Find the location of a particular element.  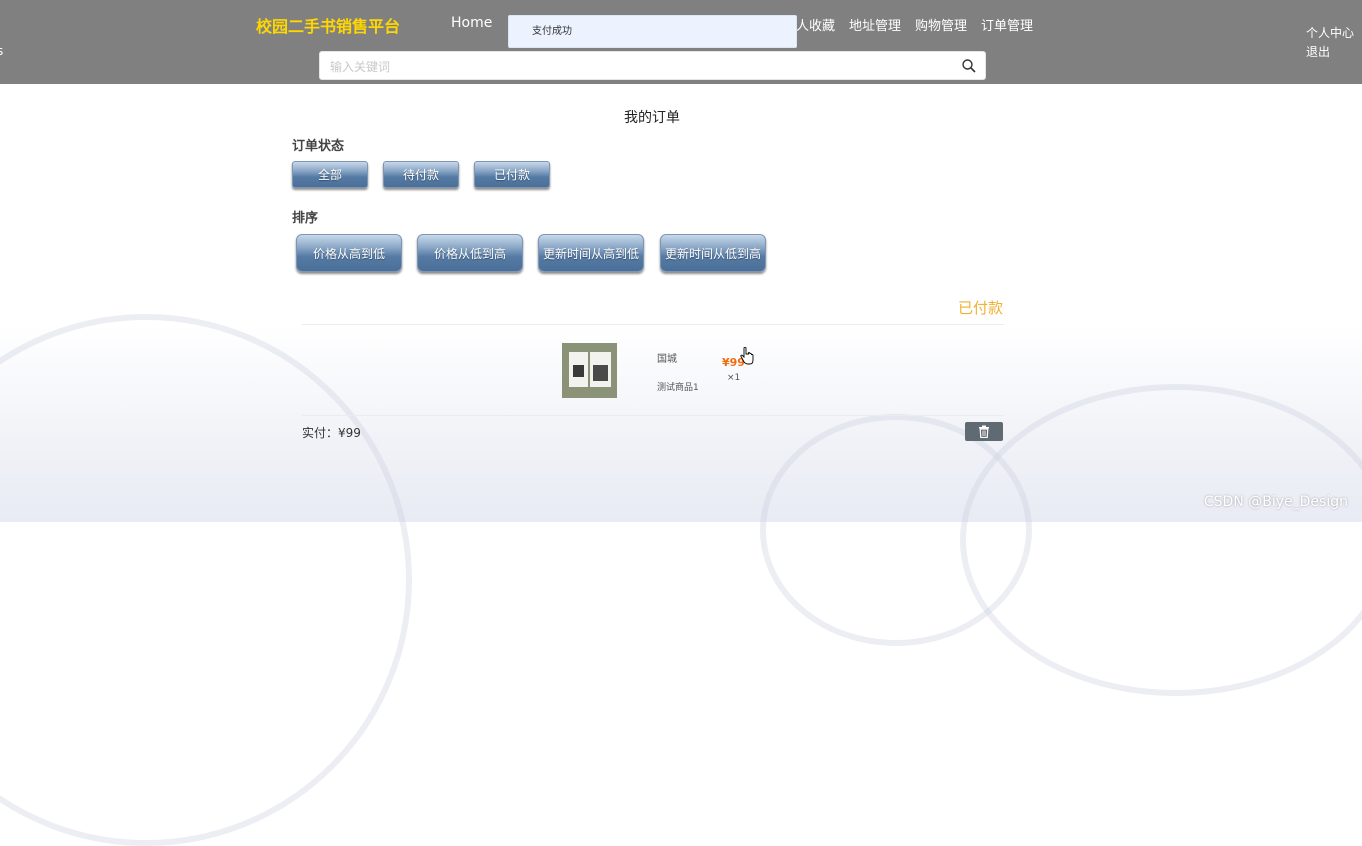

user-links: 个人中心 退出 is located at coordinates (1330, 43).